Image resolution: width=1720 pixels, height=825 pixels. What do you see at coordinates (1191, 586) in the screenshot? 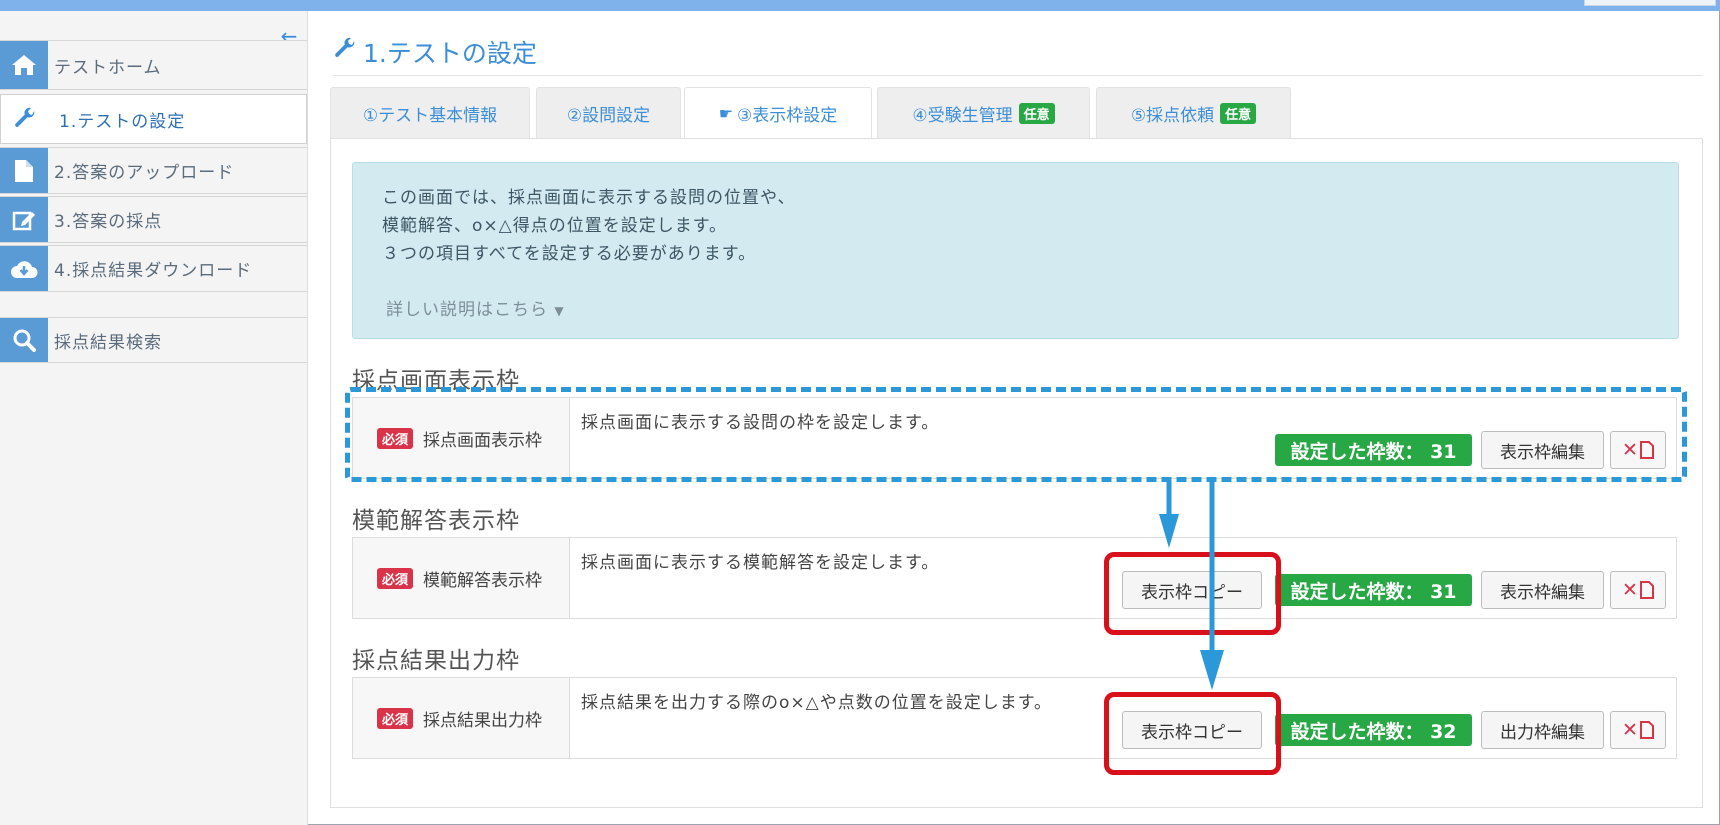
I see `annotation-arrows` at bounding box center [1191, 586].